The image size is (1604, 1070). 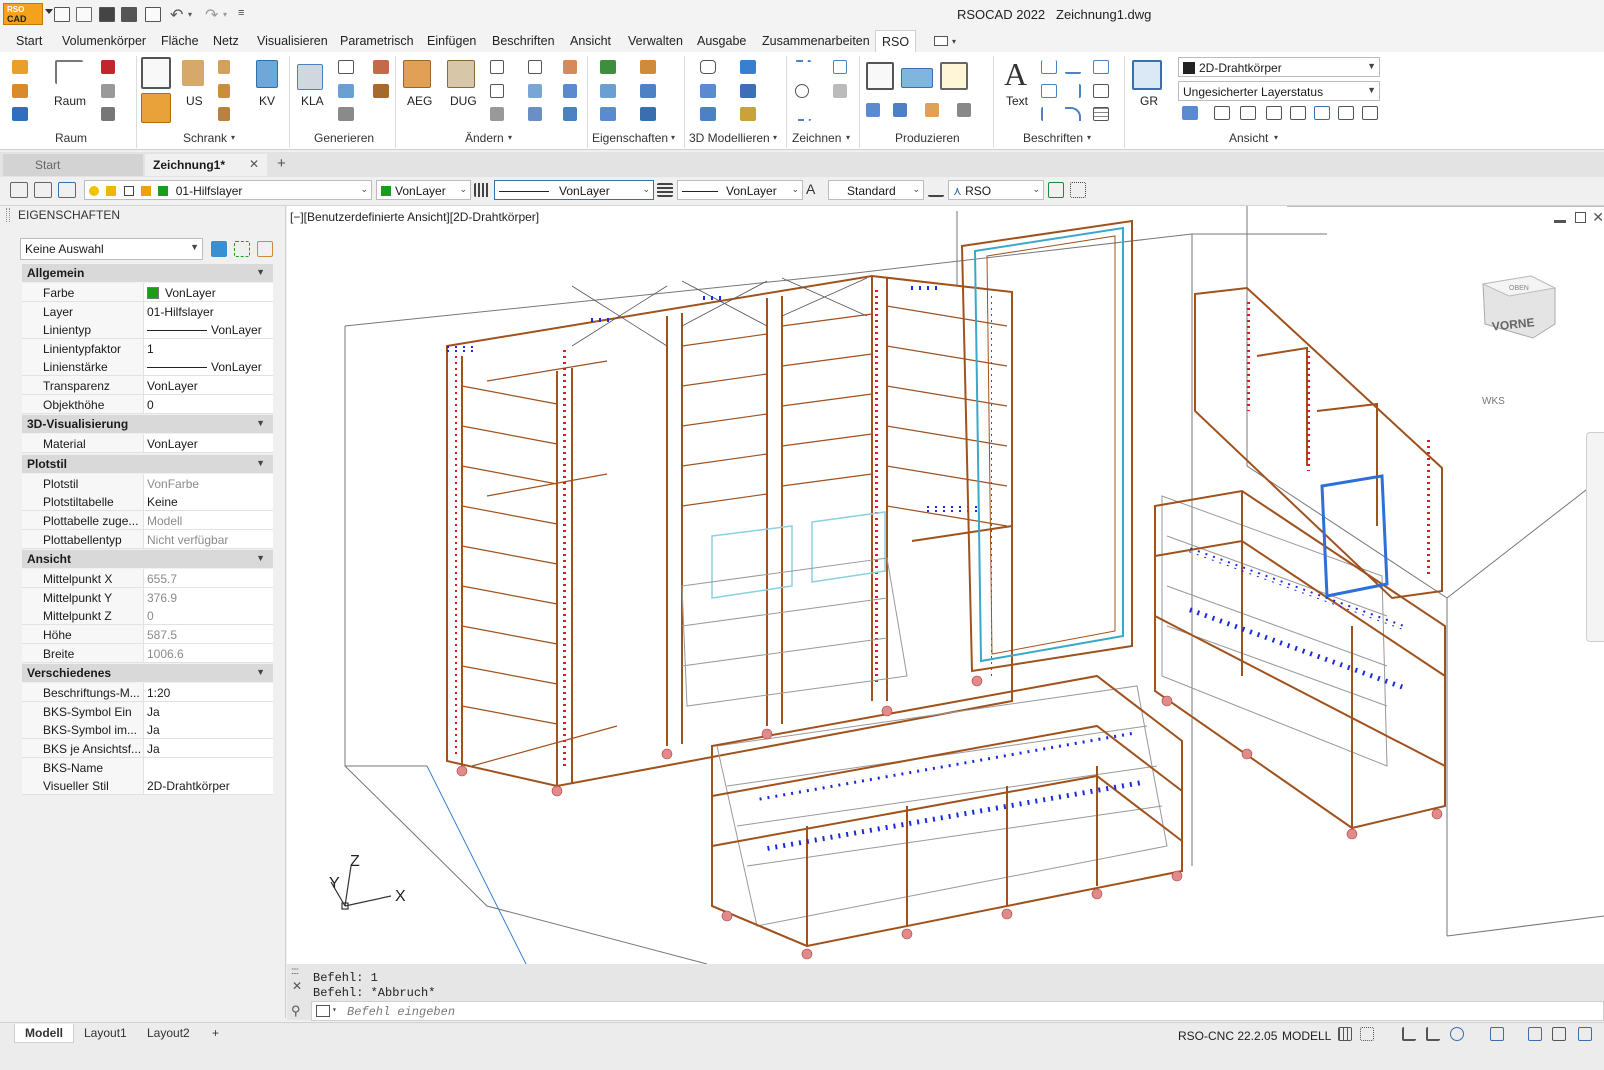 What do you see at coordinates (740, 190) in the screenshot?
I see `lineweight-select: VonLayer ⌄` at bounding box center [740, 190].